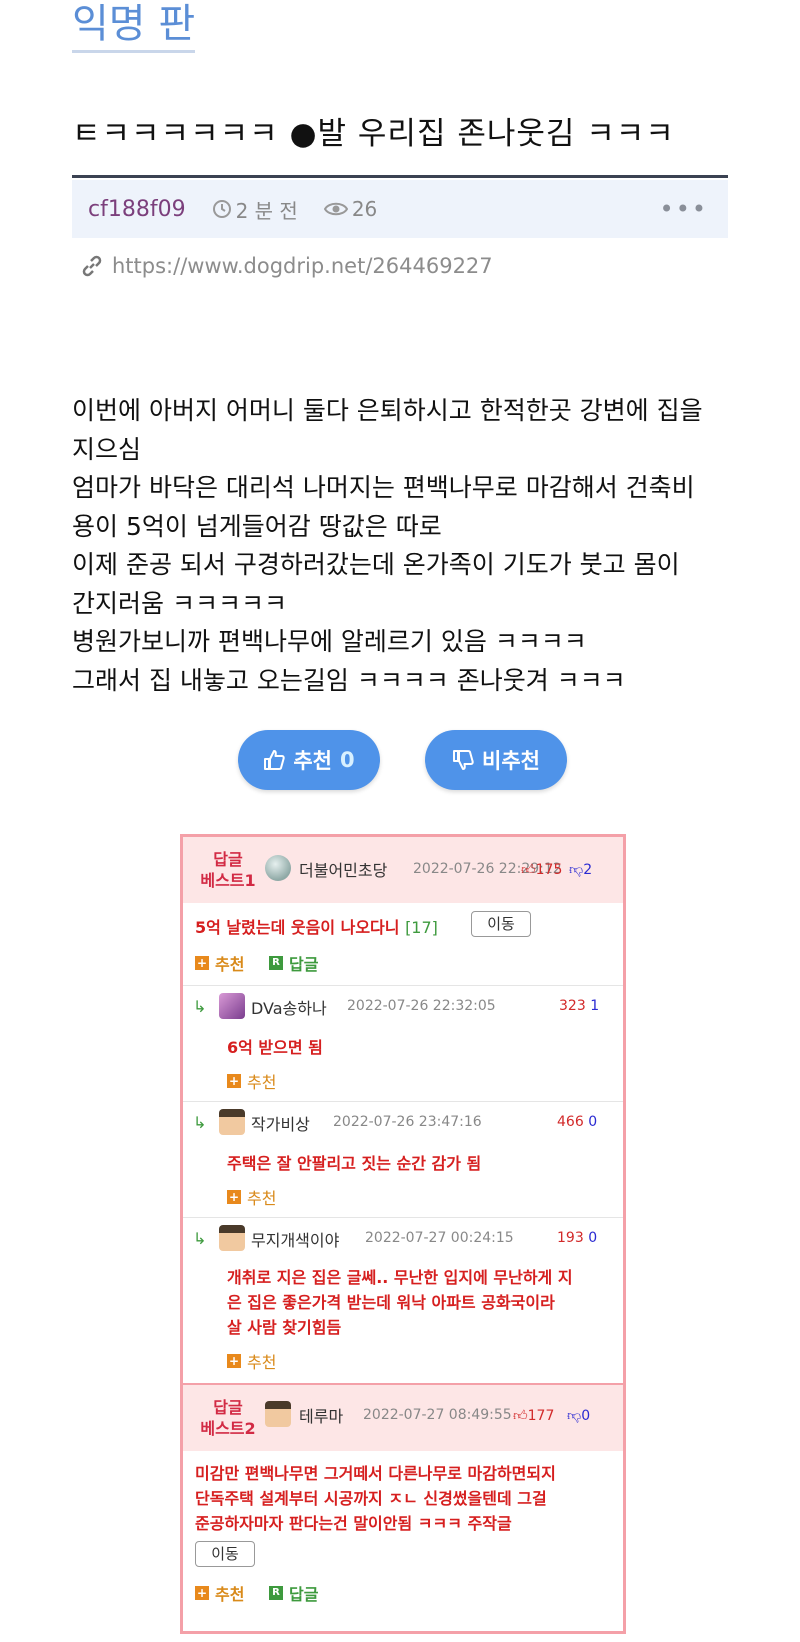 The height and width of the screenshot is (1642, 800). Describe the element at coordinates (349, 680) in the screenshot. I see `post-body-line: 그래서 집 내놓고 오는길임 ㅋㅋㅋㅋ 존나웃겨 ㅋㅋㅋ` at that location.